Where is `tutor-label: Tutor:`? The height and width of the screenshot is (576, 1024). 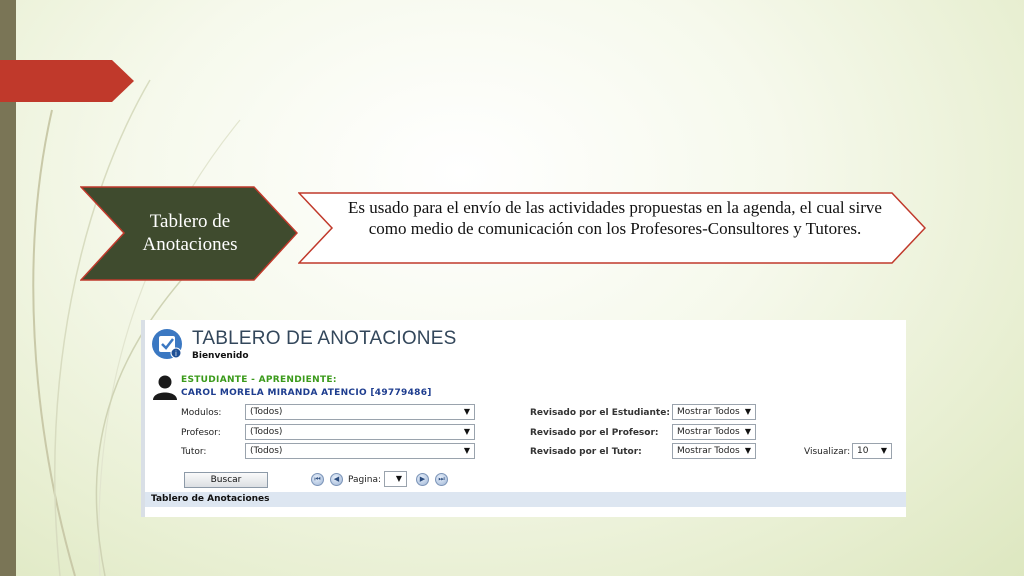
tutor-label: Tutor: is located at coordinates (194, 452).